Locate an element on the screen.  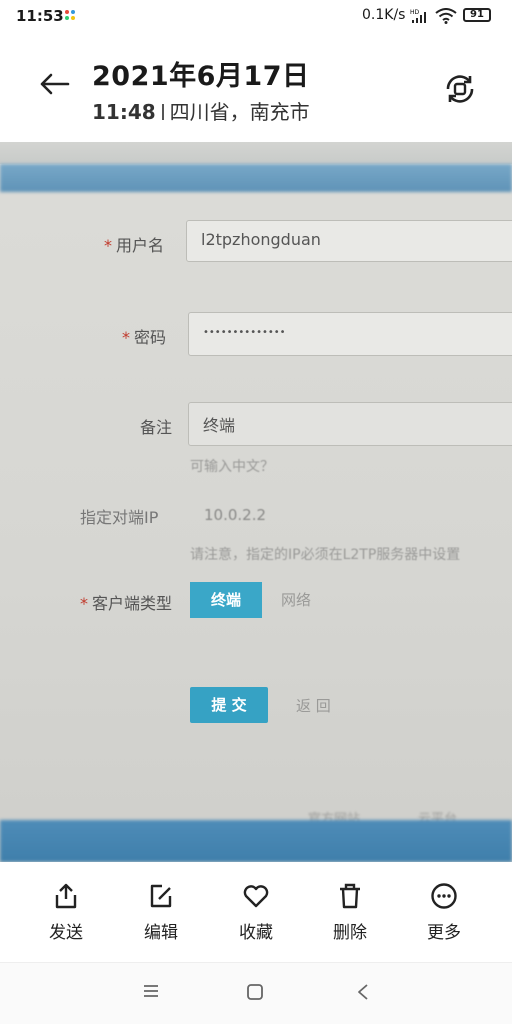
favorite-button: 收藏 is located at coordinates (256, 912).